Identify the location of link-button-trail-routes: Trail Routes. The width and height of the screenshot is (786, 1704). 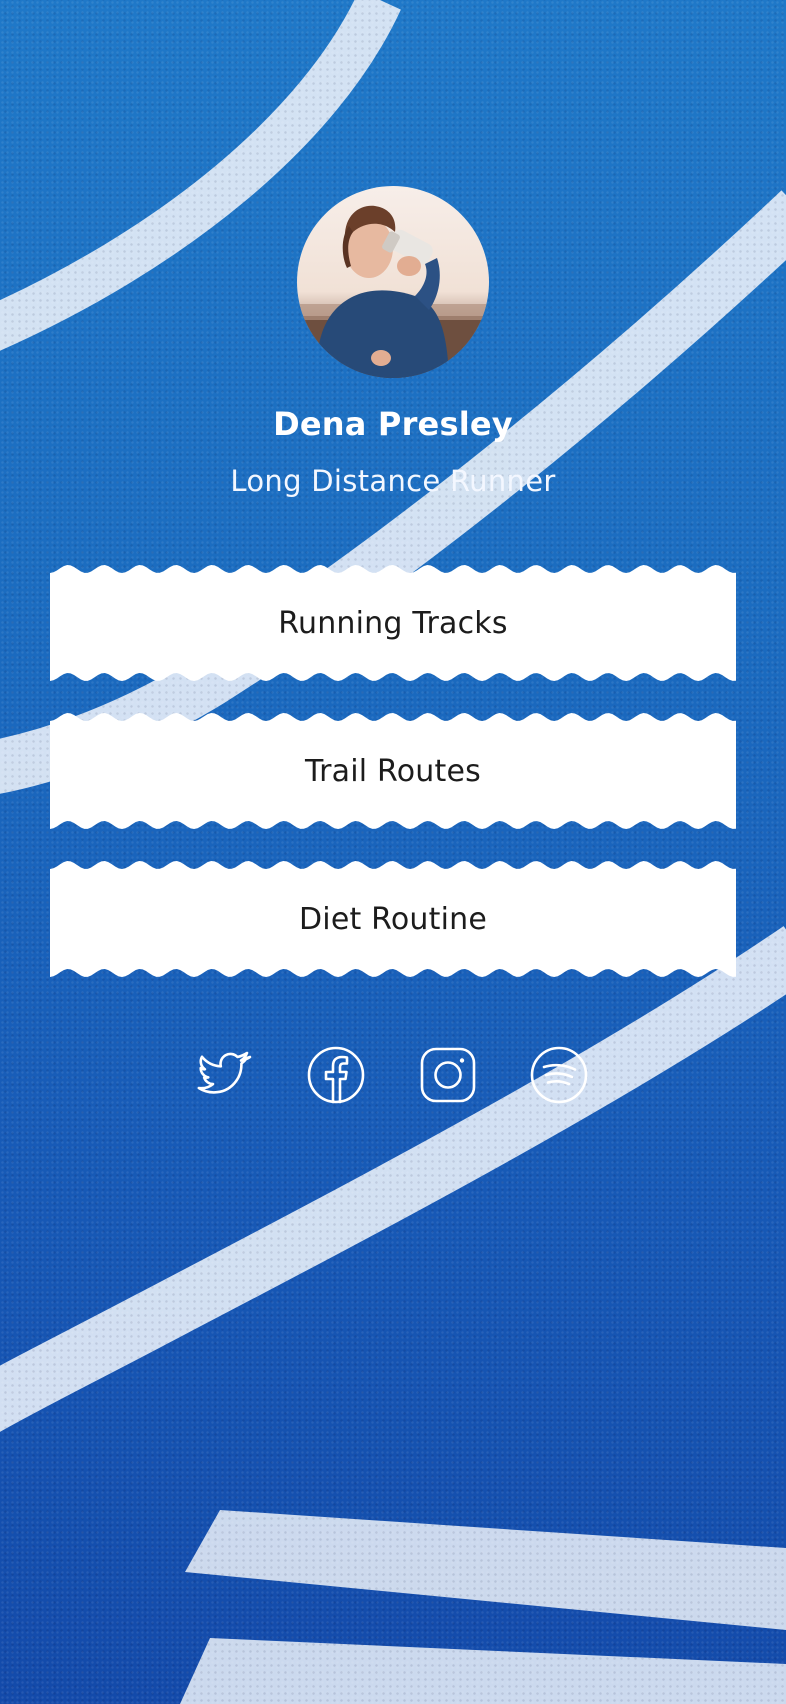
(393, 771).